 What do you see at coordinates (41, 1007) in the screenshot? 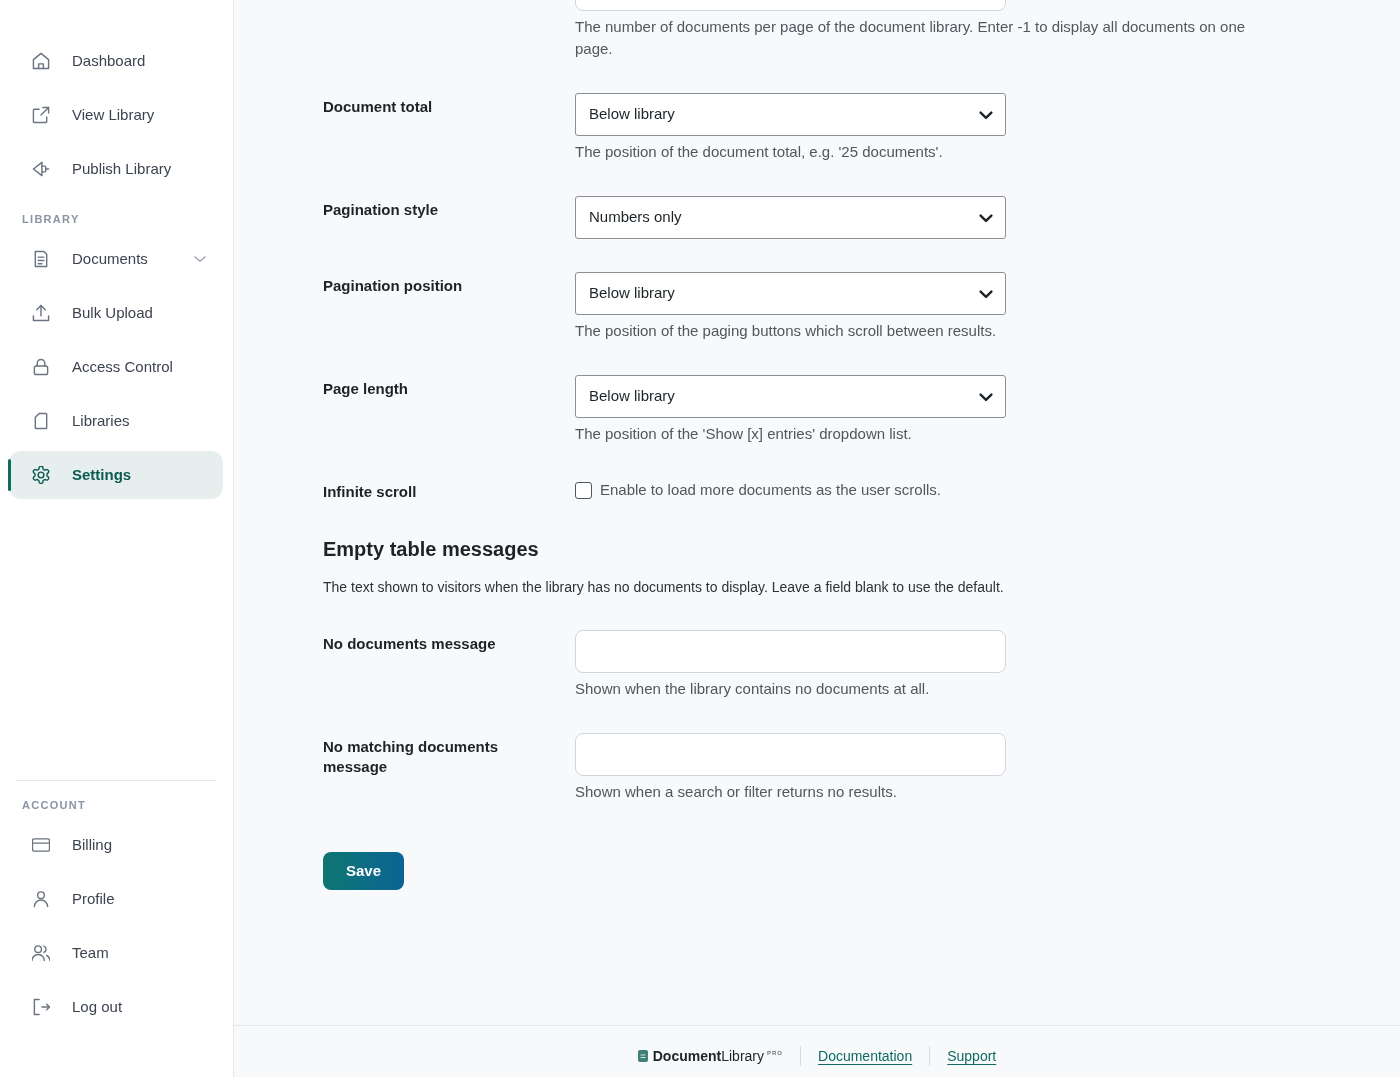
I see `logout-icon` at bounding box center [41, 1007].